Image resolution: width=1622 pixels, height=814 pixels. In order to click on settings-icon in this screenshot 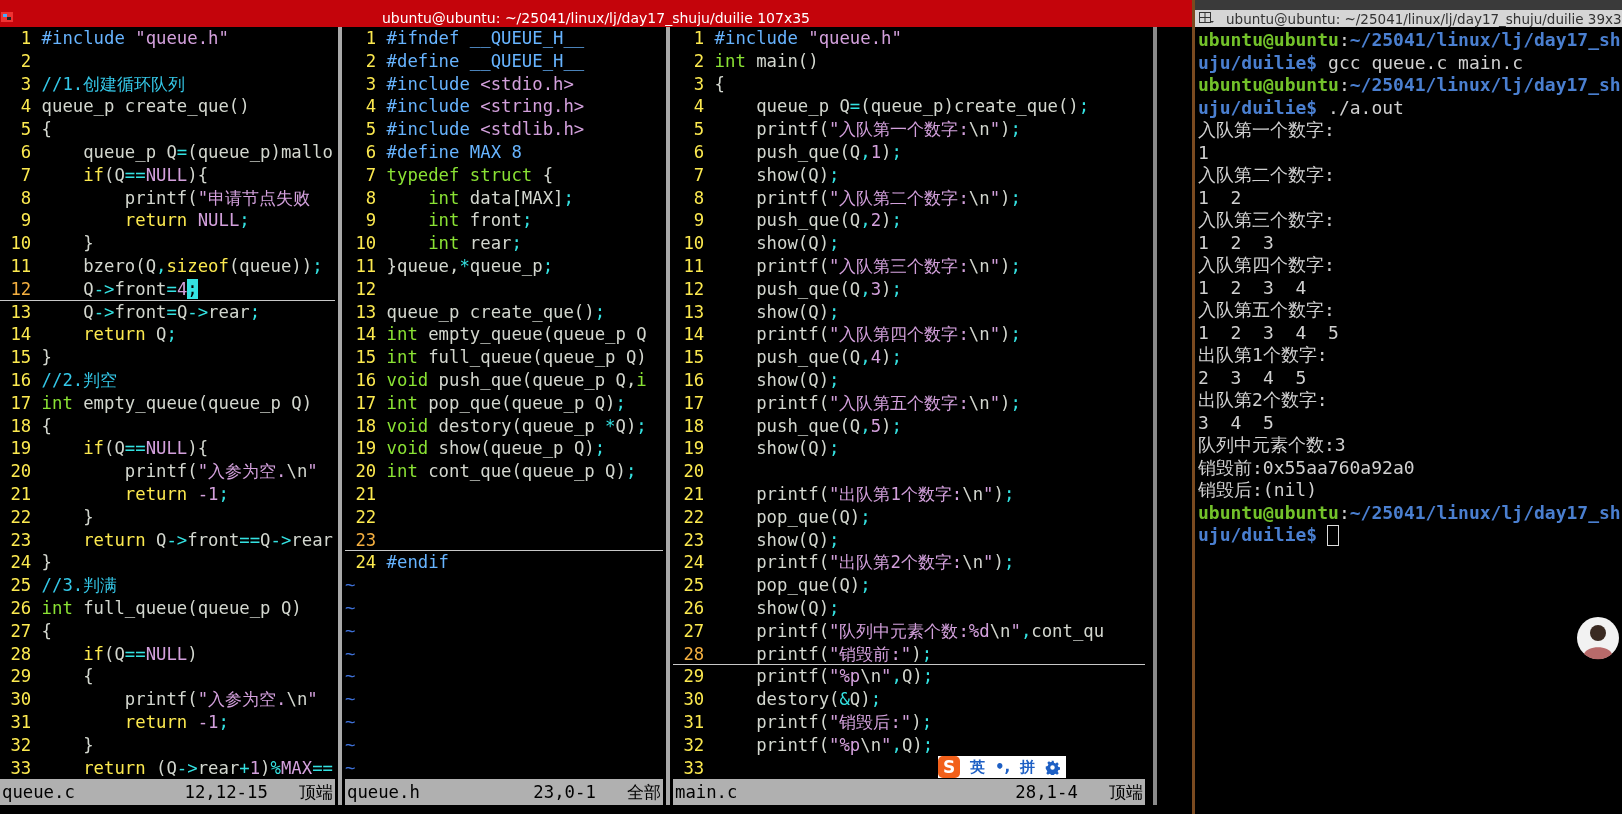, I will do `click(1053, 767)`.